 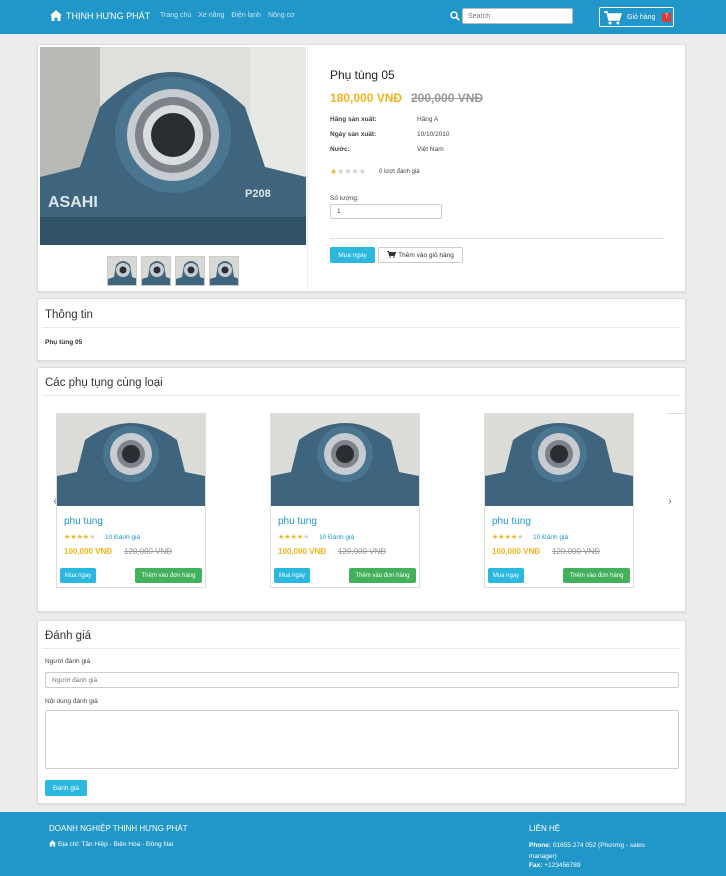 What do you see at coordinates (66, 788) in the screenshot?
I see `submit-review-button: Đánh giá` at bounding box center [66, 788].